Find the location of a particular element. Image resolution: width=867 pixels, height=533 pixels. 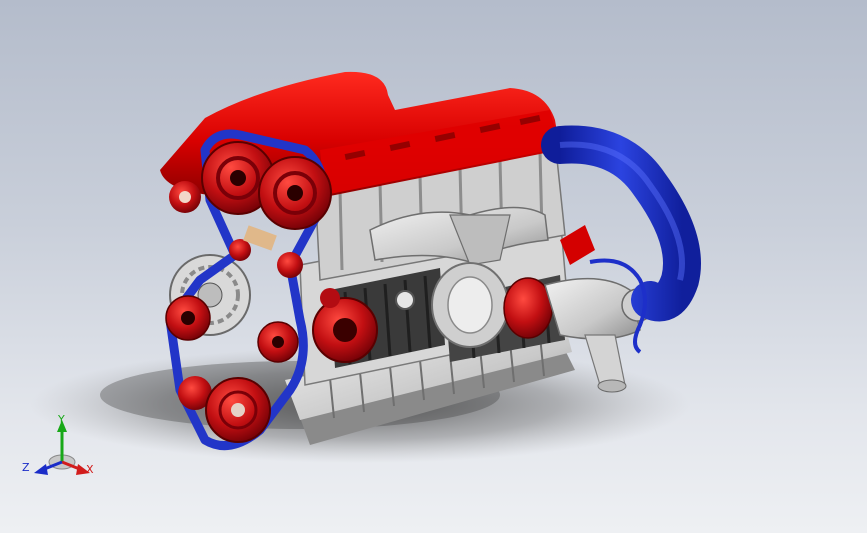

cam-pulley-exhaust is located at coordinates (295, 193).